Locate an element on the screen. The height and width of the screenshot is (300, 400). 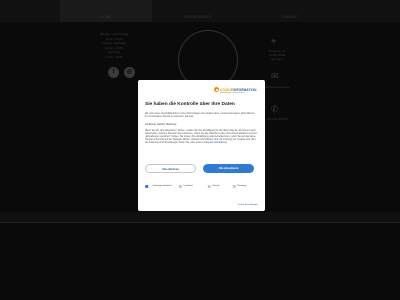
toggle-label: Funktional is located at coordinates (188, 186).